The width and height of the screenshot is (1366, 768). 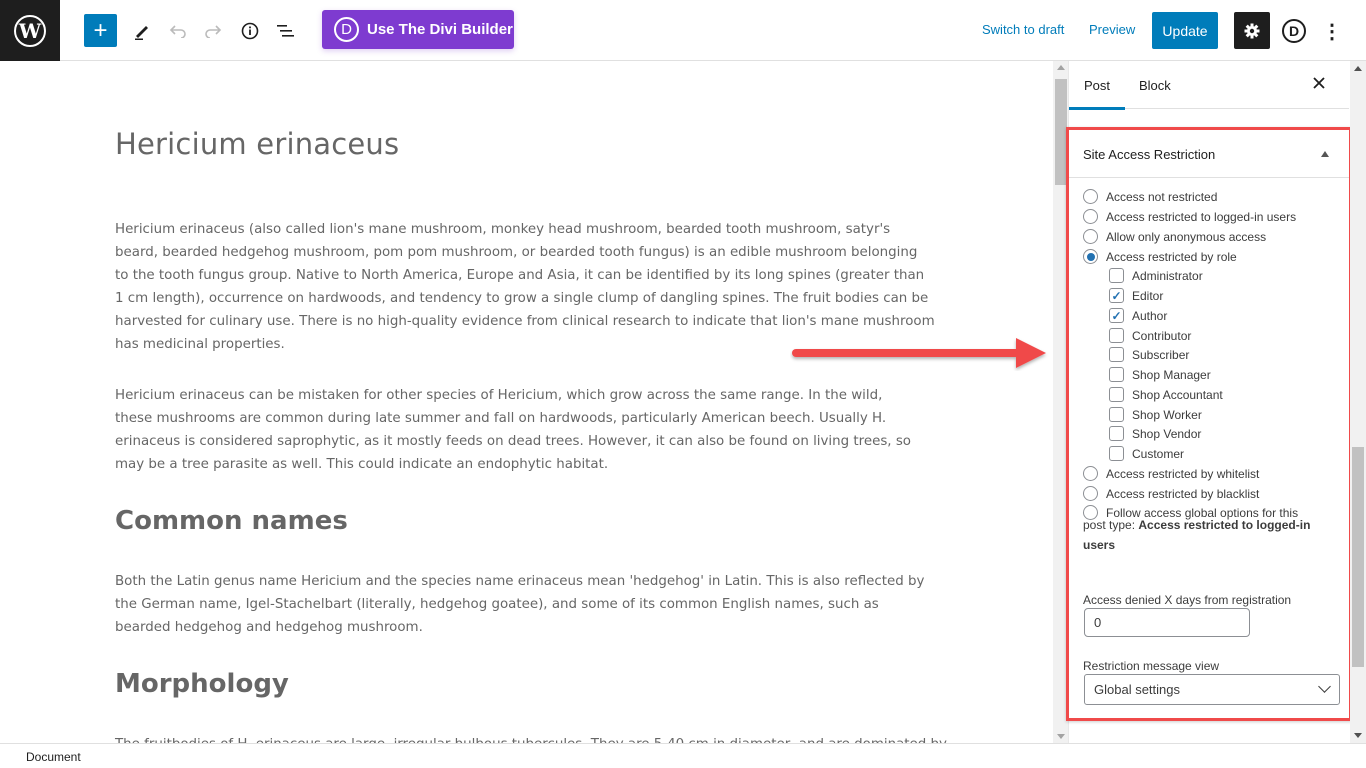 I want to click on global-prefix: post type:, so click(x=1111, y=525).